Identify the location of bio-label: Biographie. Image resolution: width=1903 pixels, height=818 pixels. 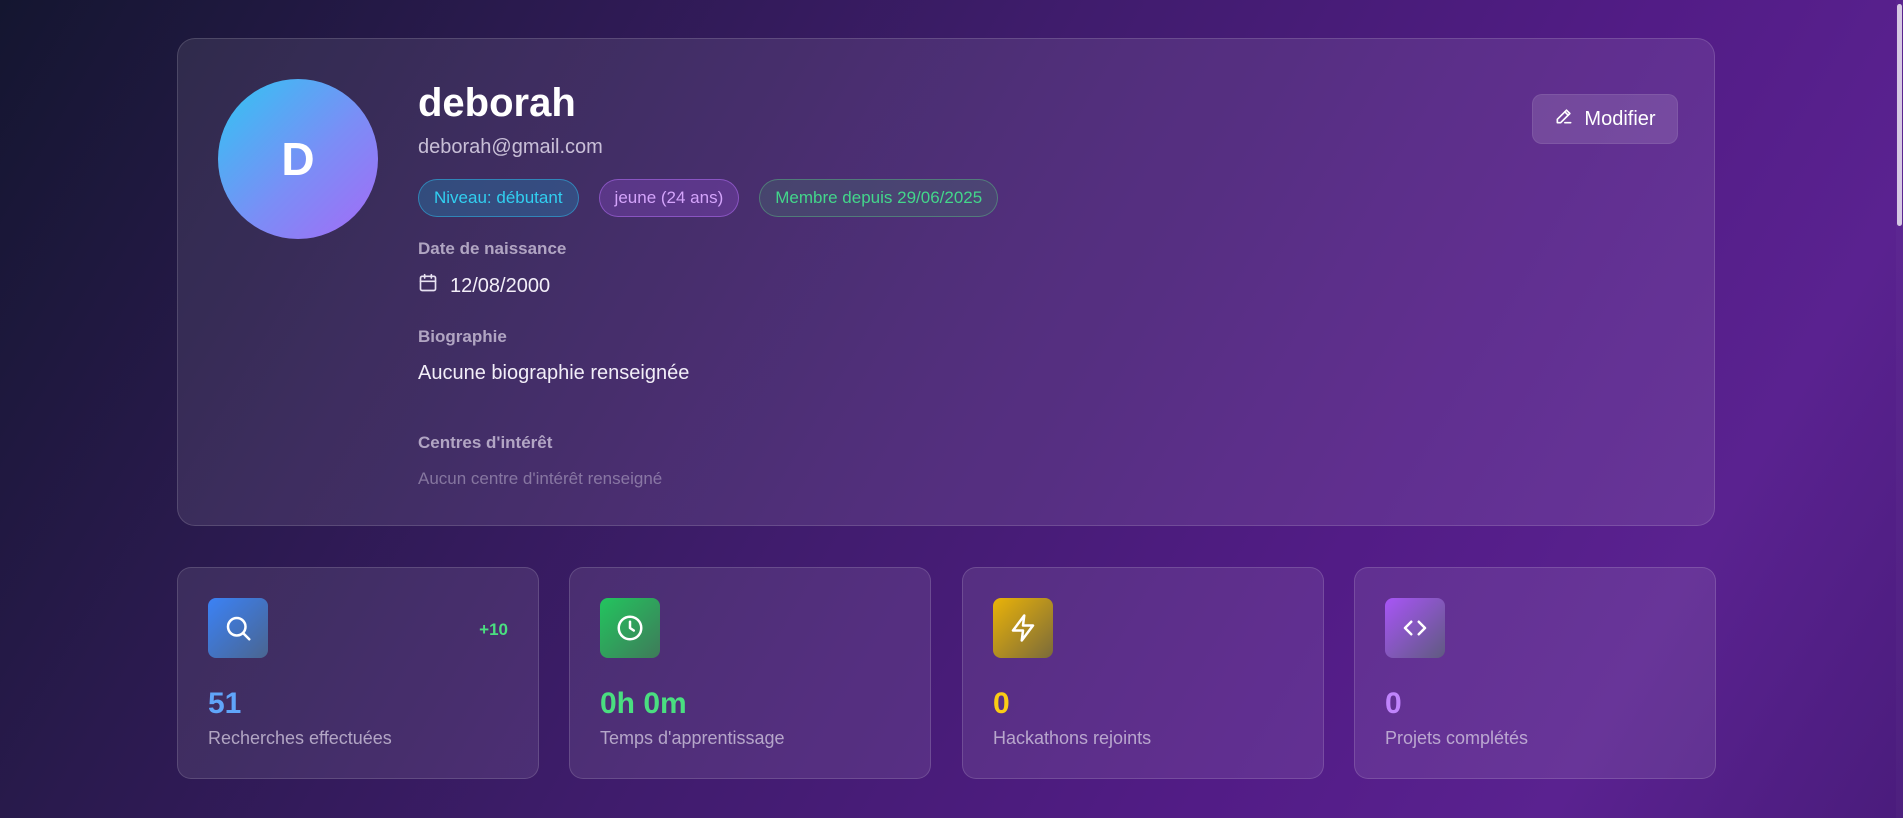
(462, 336).